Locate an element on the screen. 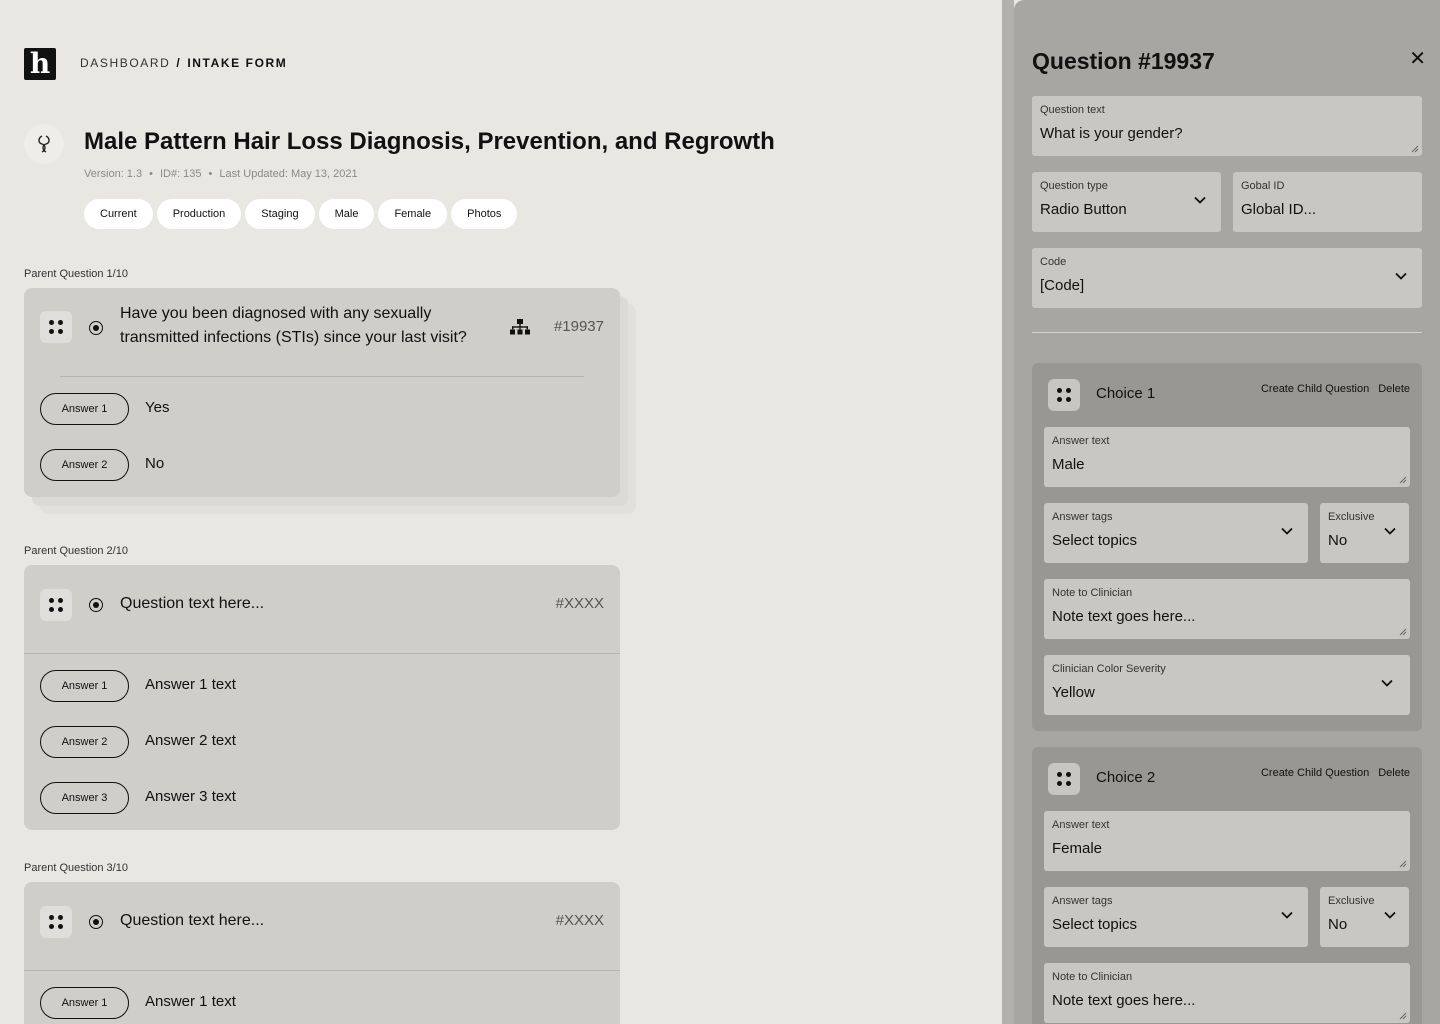 The image size is (1440, 1024). breadcrumb: DASHBOARD / INTAKE FORM is located at coordinates (183, 63).